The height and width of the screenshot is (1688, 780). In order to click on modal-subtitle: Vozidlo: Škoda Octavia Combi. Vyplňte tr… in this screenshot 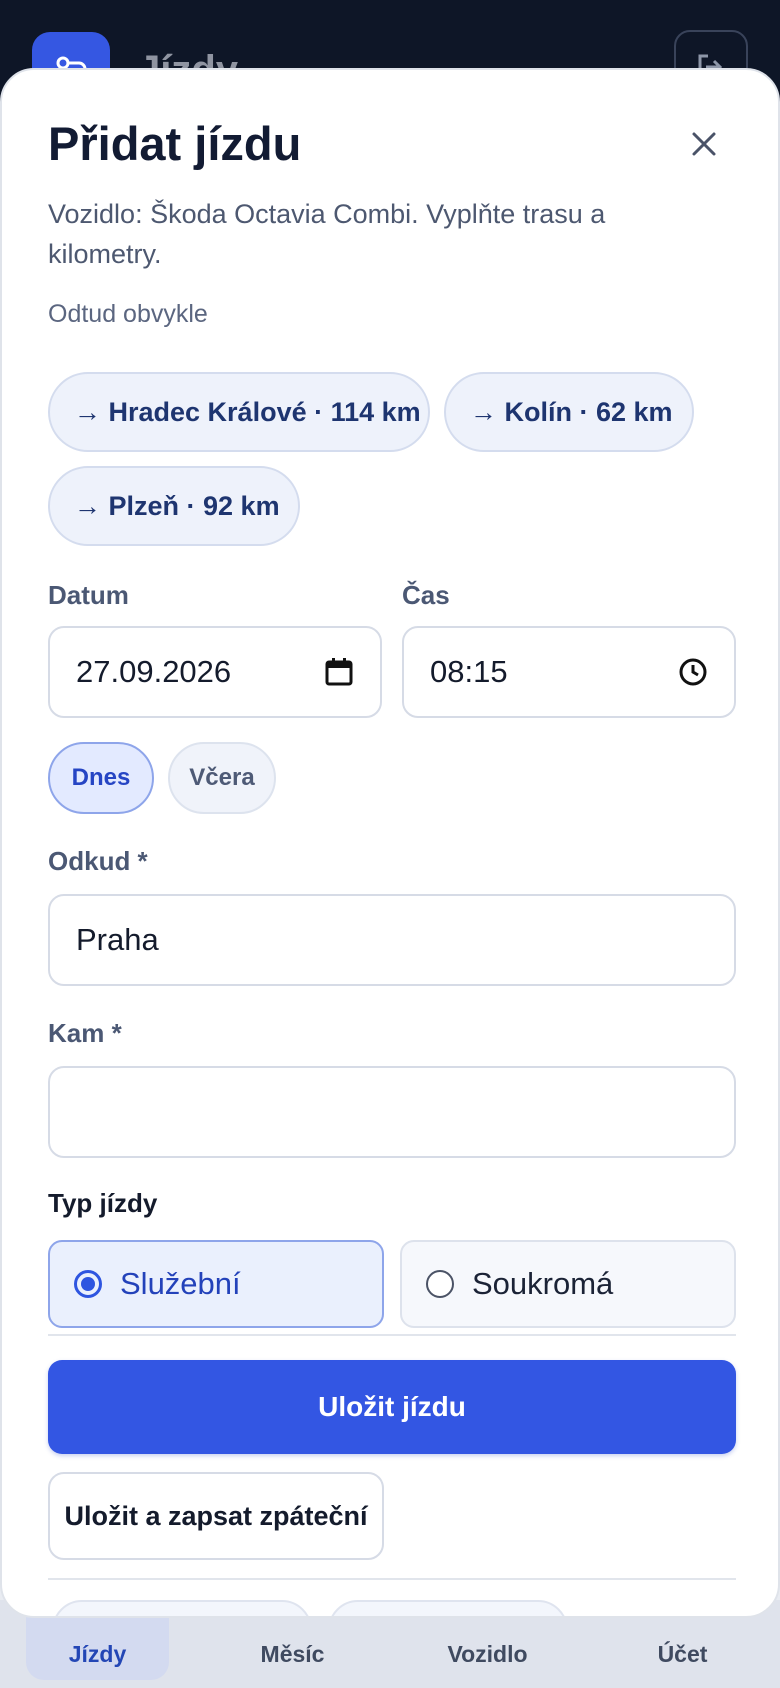, I will do `click(327, 234)`.